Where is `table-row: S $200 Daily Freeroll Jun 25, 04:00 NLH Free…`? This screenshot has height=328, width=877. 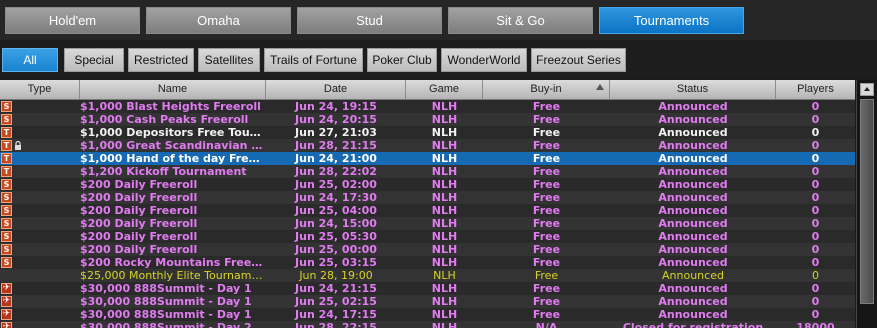 table-row: S $200 Daily Freeroll Jun 25, 04:00 NLH Free… is located at coordinates (427, 210).